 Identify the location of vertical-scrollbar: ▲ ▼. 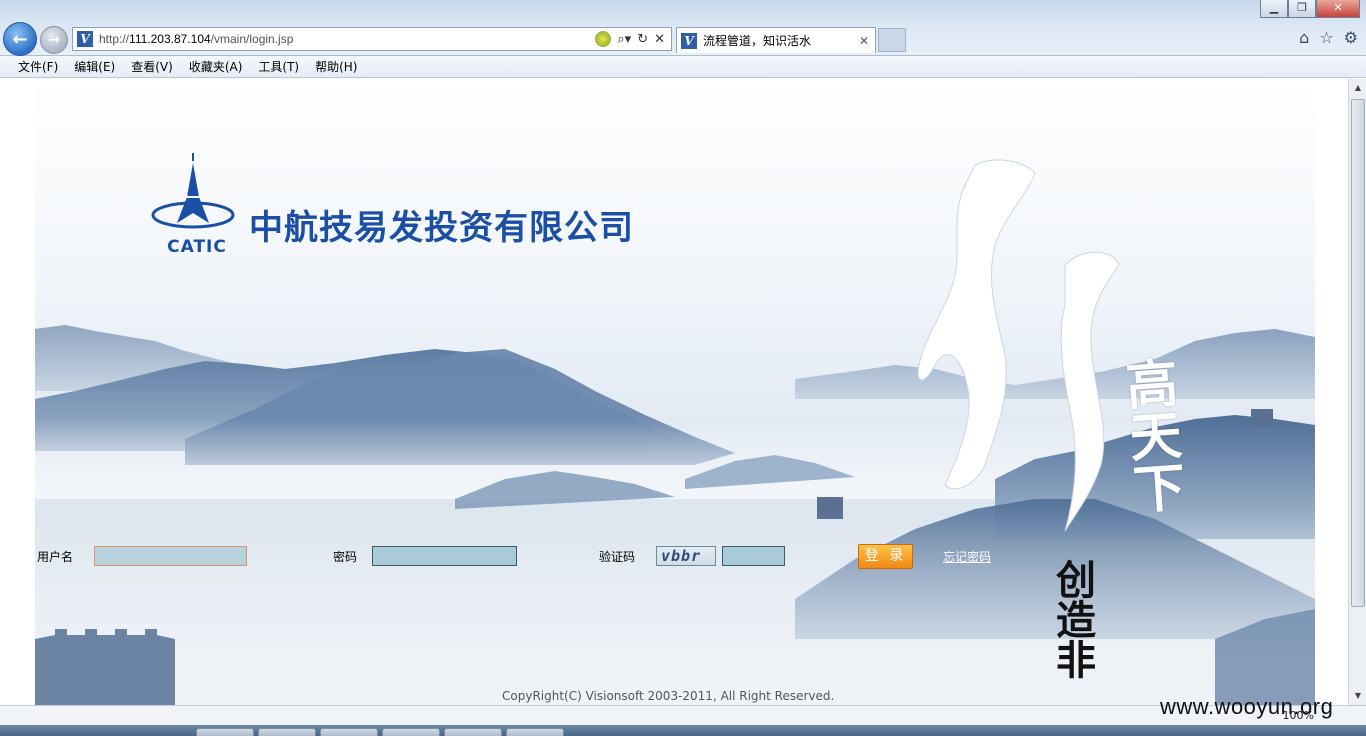
(1357, 392).